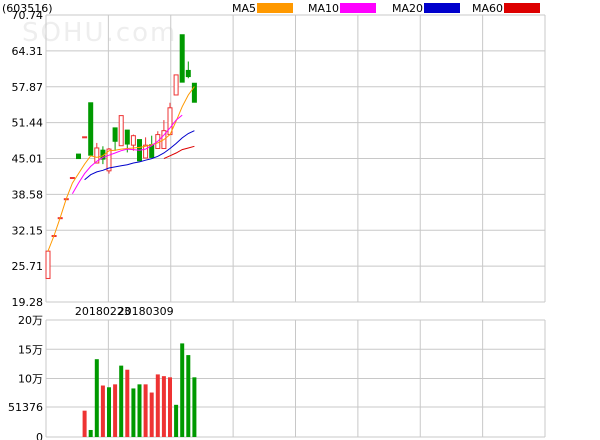  Describe the element at coordinates (30, 379) in the screenshot. I see `volume-tick-label: 10万` at that location.